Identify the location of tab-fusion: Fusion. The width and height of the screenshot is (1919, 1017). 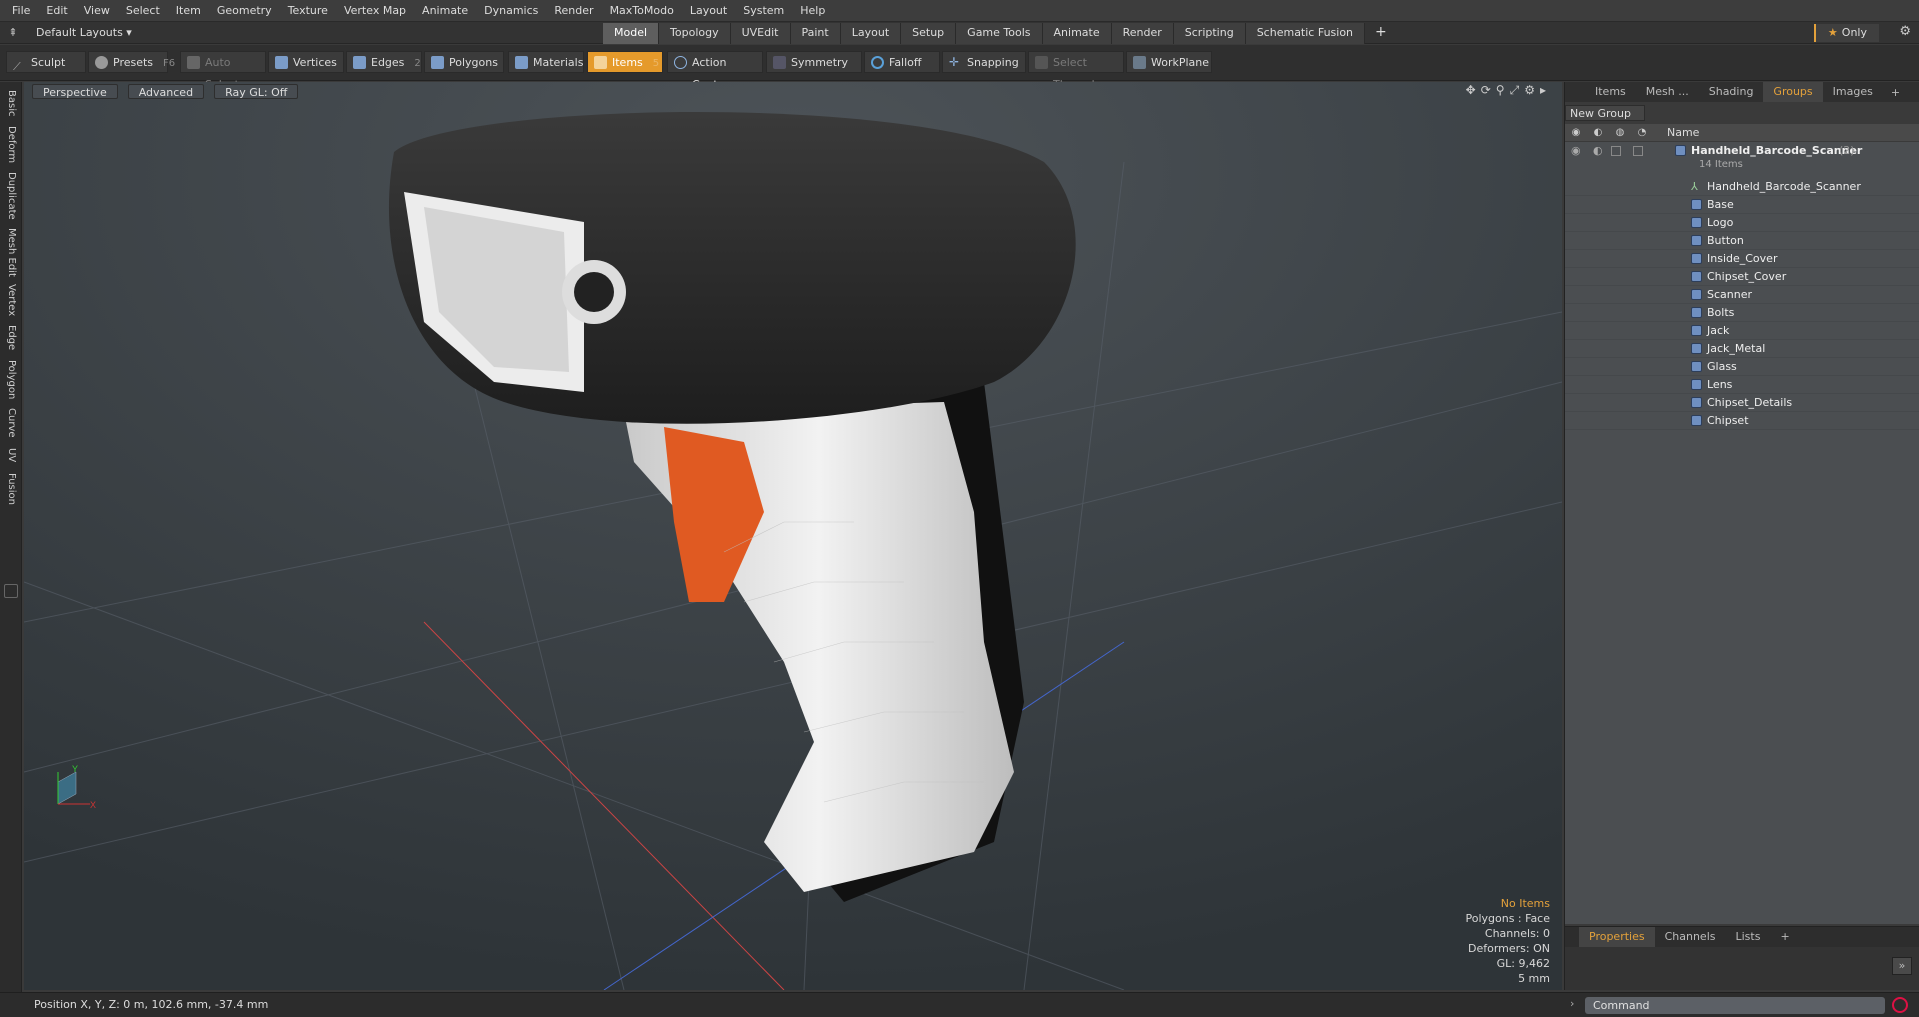
(11, 489).